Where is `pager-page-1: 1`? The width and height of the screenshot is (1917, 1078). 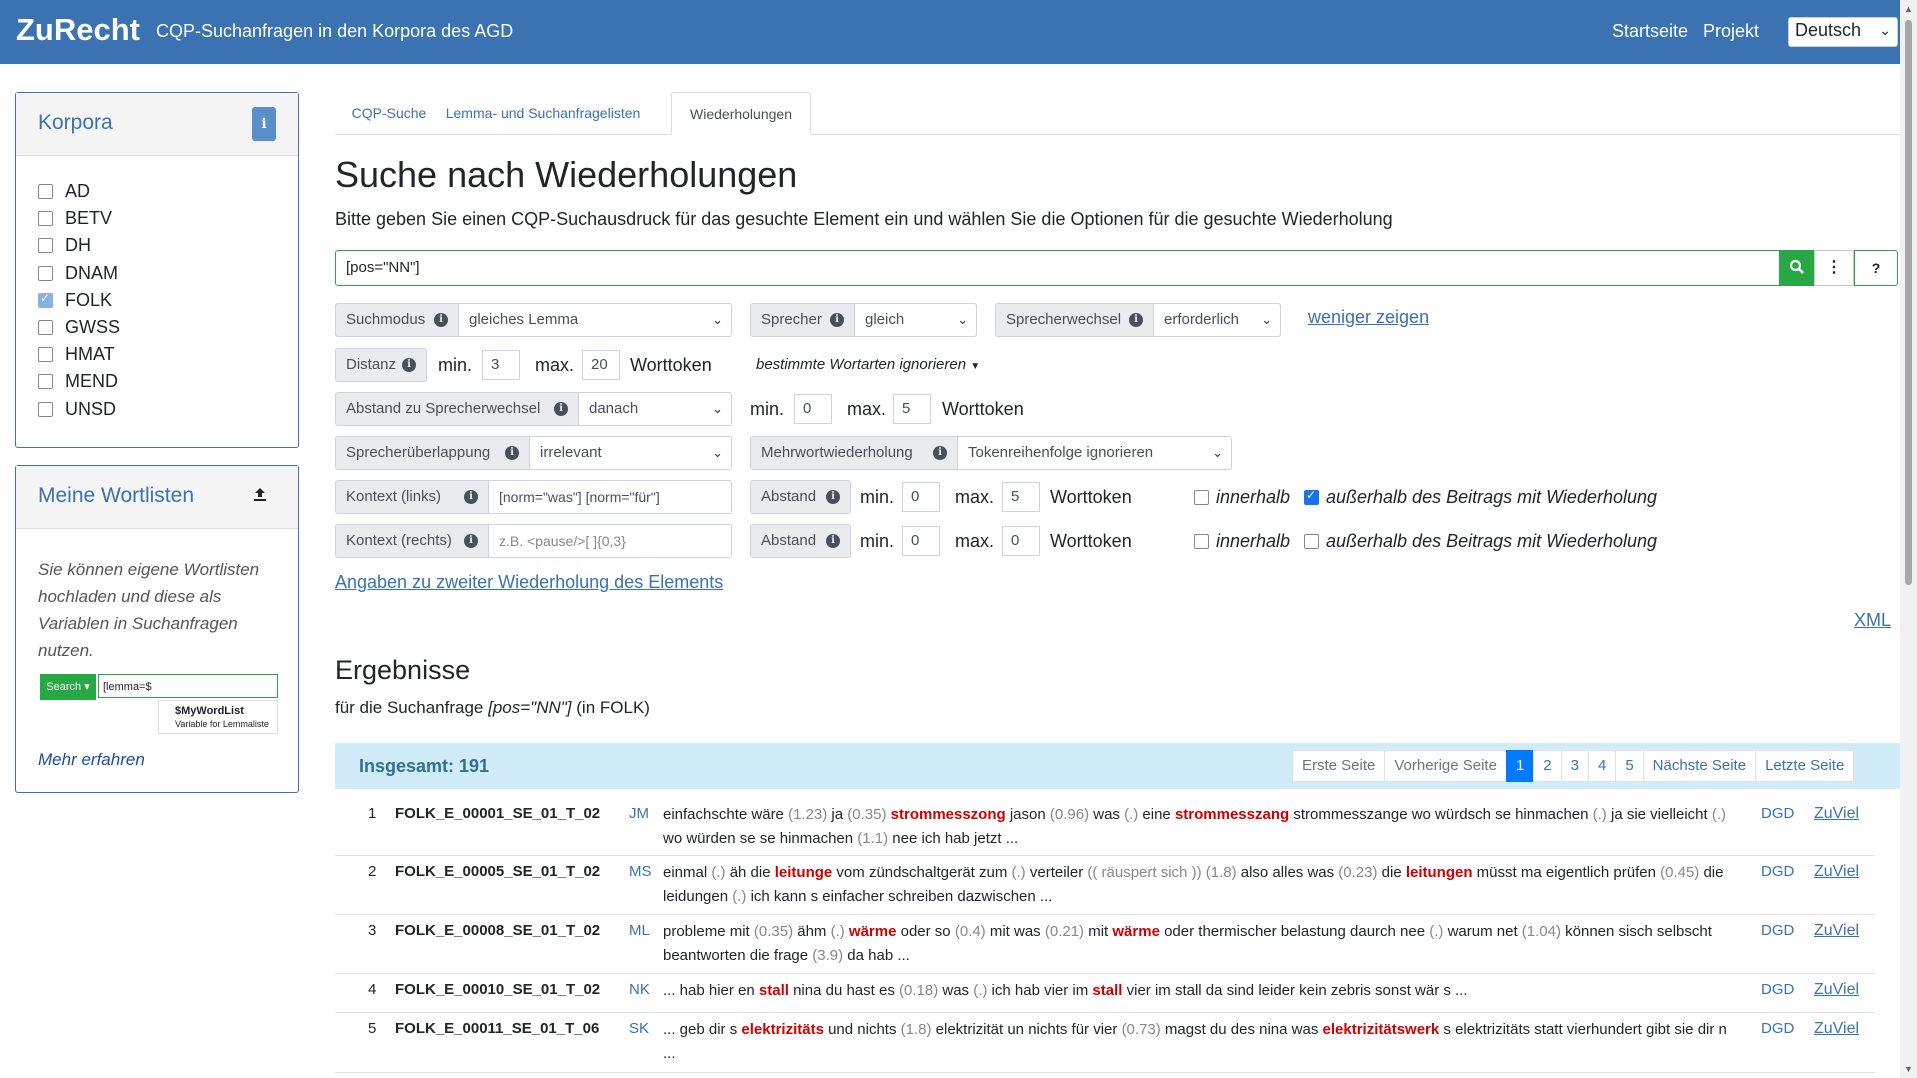 pager-page-1: 1 is located at coordinates (1520, 766).